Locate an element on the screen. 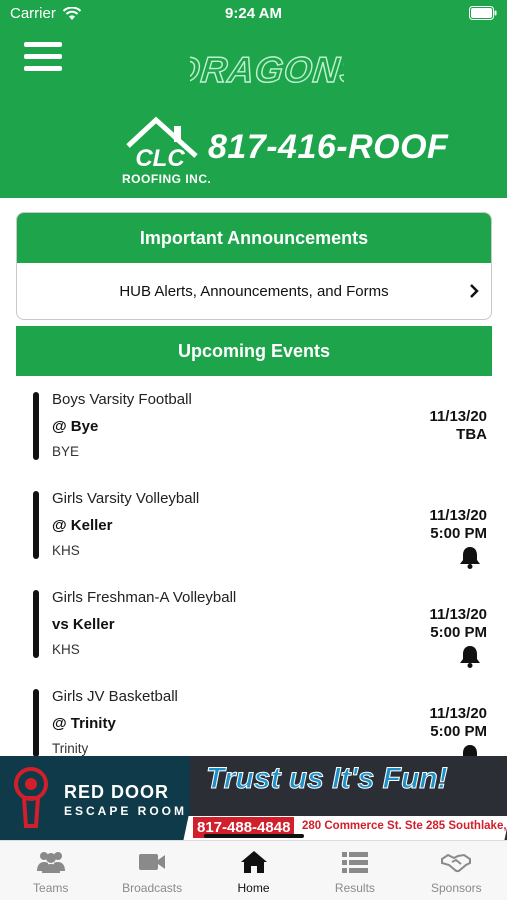 This screenshot has height=900, width=507. tab-label: Sponsors is located at coordinates (456, 888).